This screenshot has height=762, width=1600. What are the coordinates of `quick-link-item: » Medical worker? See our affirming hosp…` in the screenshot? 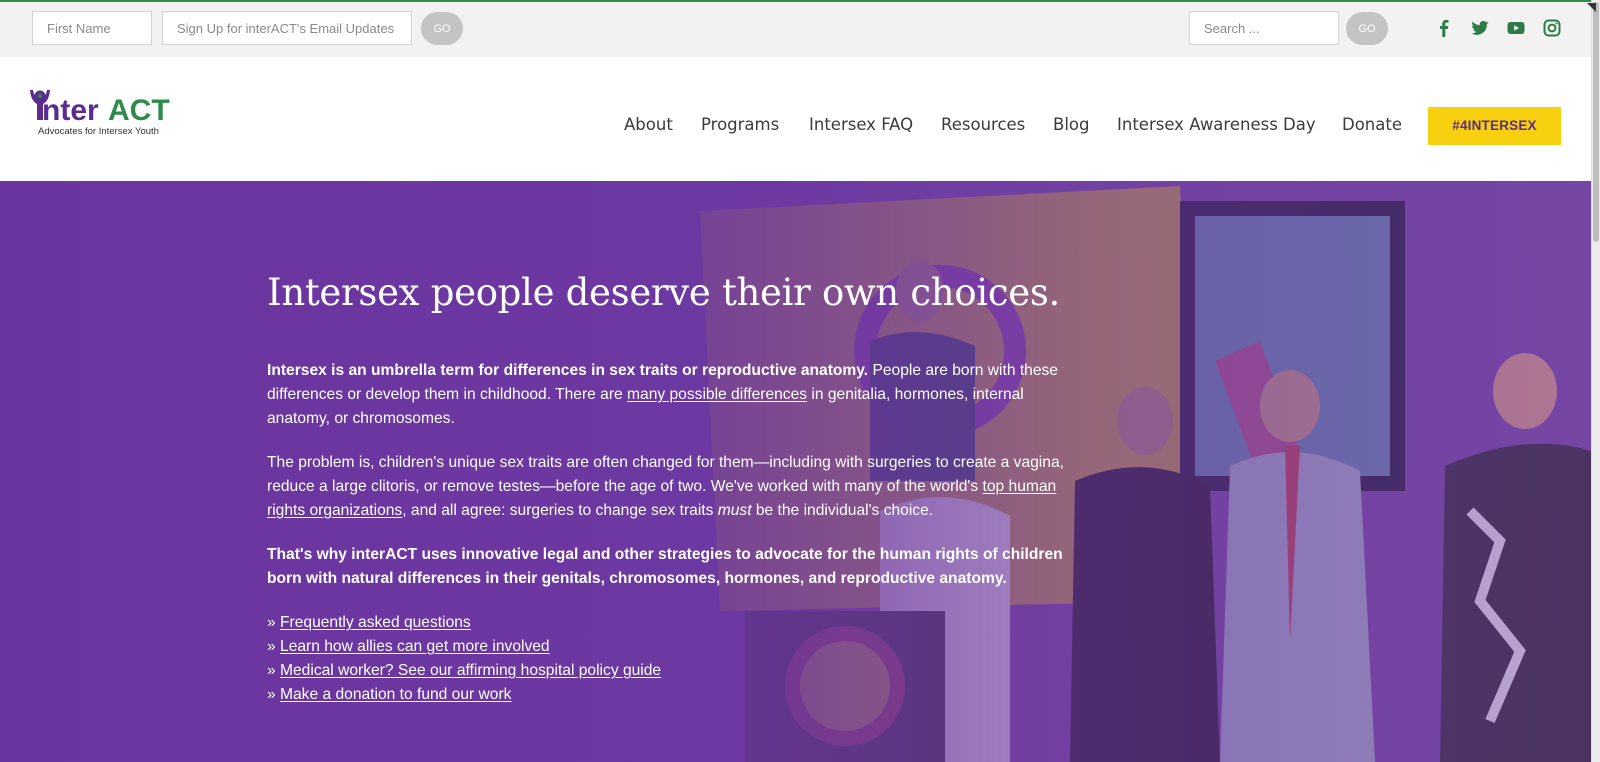 It's located at (667, 671).